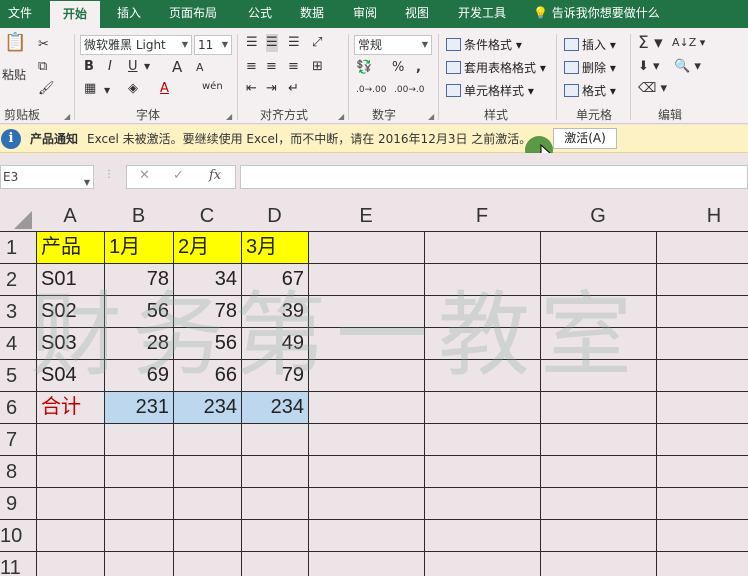  What do you see at coordinates (207, 407) in the screenshot?
I see `cell-c6: 234` at bounding box center [207, 407].